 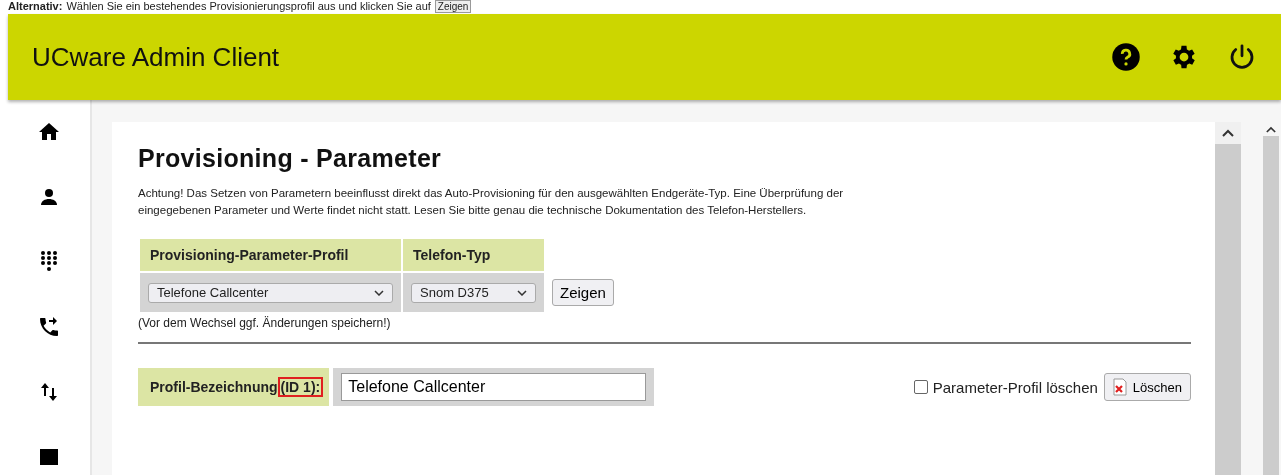 What do you see at coordinates (1228, 133) in the screenshot?
I see `scroll-up-icon` at bounding box center [1228, 133].